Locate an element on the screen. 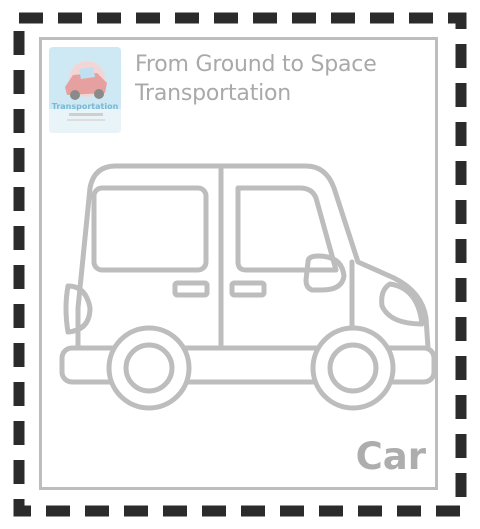  front-wheel is located at coordinates (353, 368).